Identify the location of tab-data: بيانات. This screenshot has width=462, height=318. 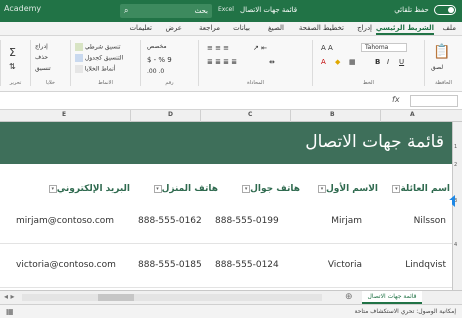
(241, 28).